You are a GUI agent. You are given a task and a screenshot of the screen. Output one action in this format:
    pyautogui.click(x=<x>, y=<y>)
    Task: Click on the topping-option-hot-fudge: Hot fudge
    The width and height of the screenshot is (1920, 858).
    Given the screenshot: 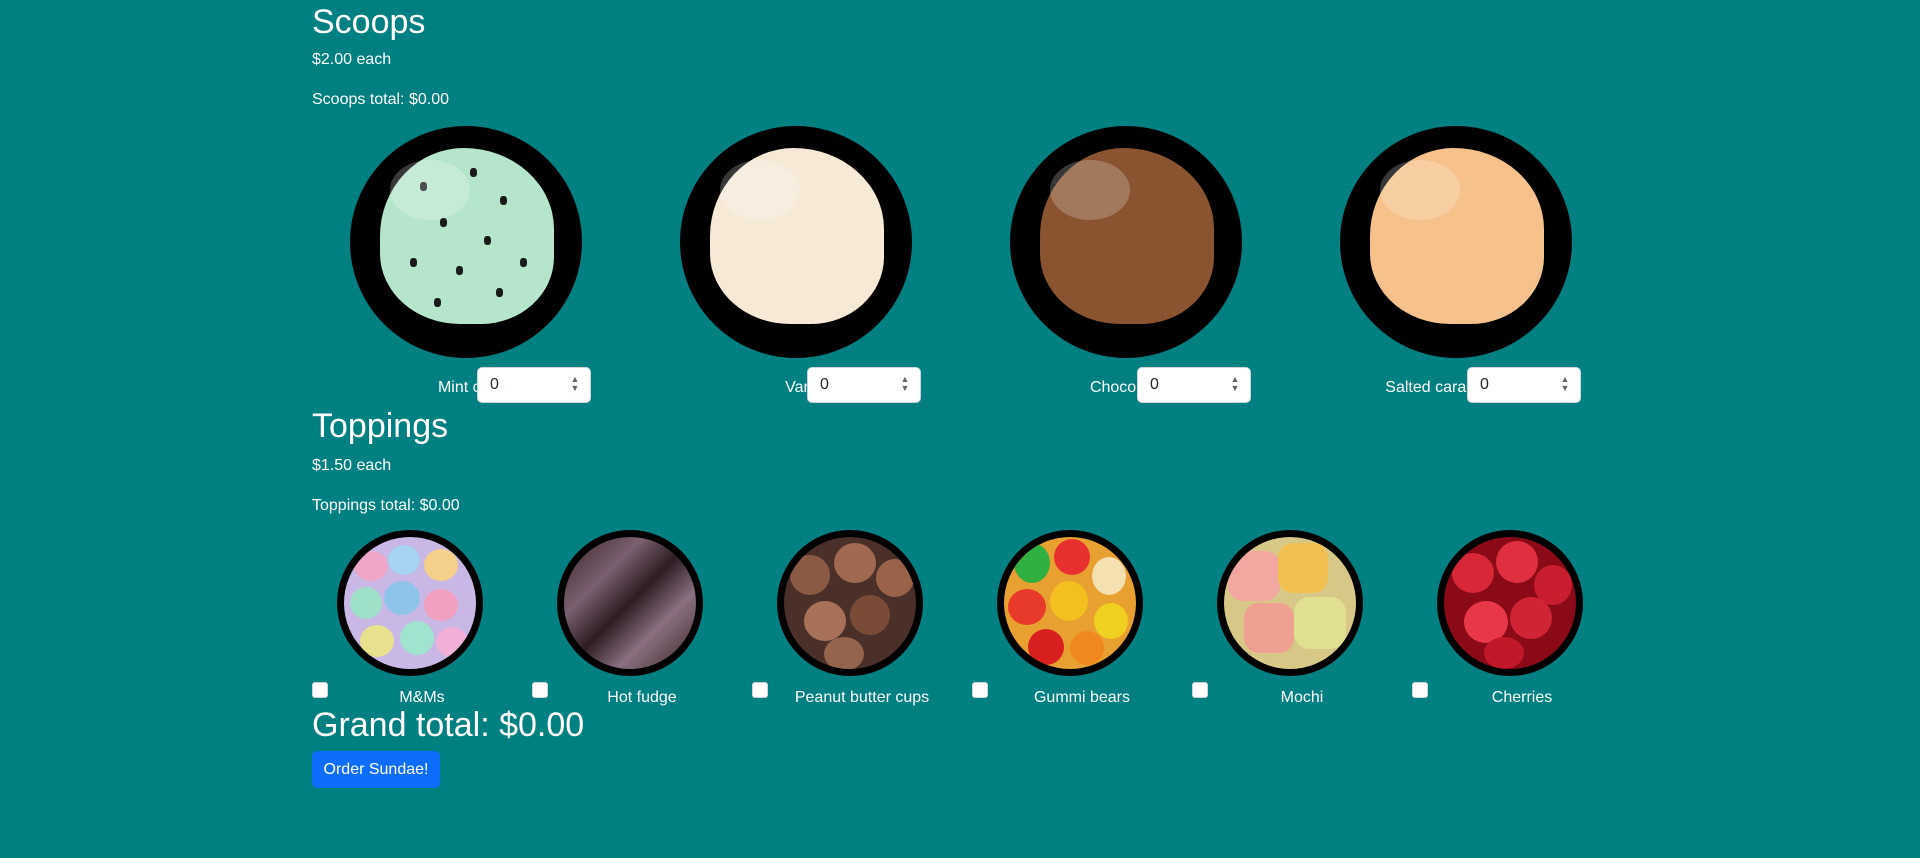 What is the action you would take?
    pyautogui.click(x=642, y=618)
    